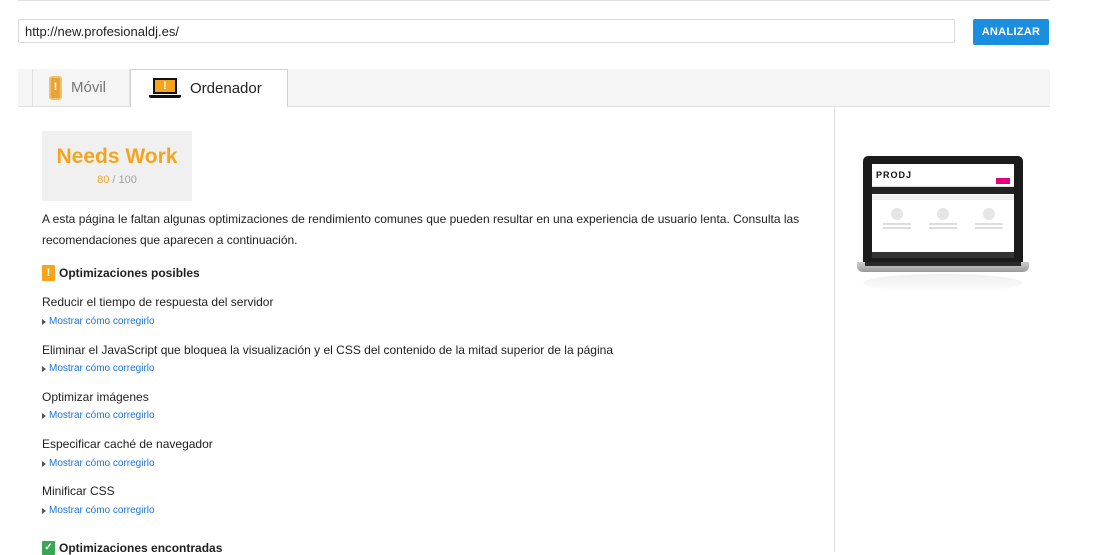 This screenshot has width=1100, height=555. I want to click on score-number: 80, so click(103, 180).